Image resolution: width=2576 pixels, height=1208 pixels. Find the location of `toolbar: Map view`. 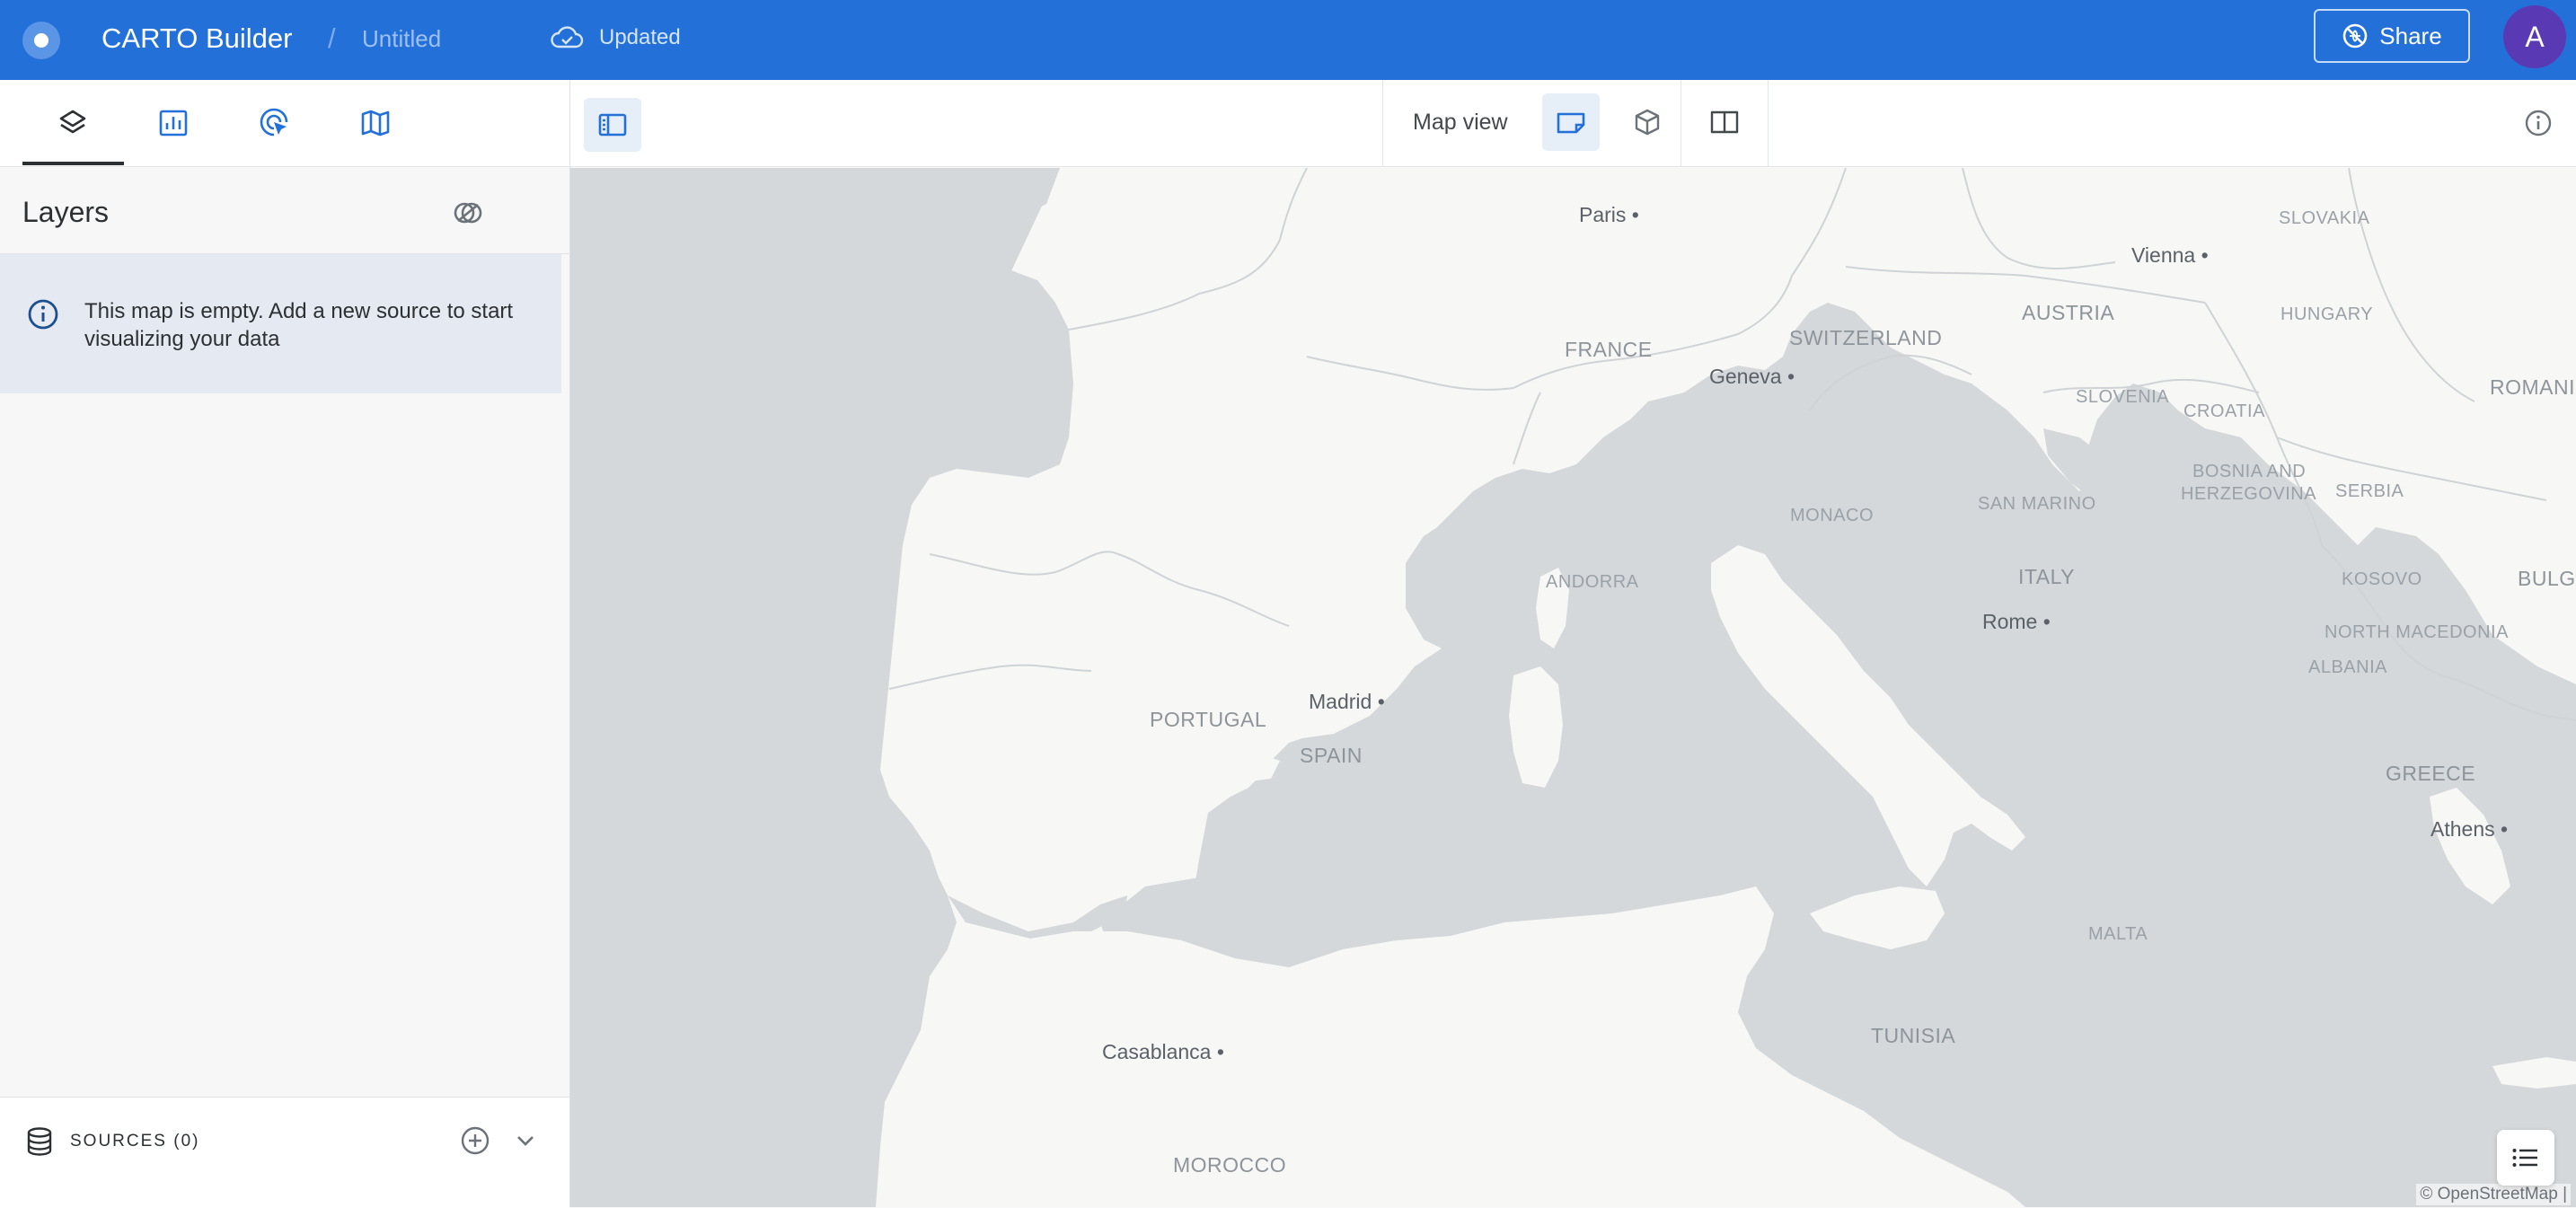

toolbar: Map view is located at coordinates (1288, 124).